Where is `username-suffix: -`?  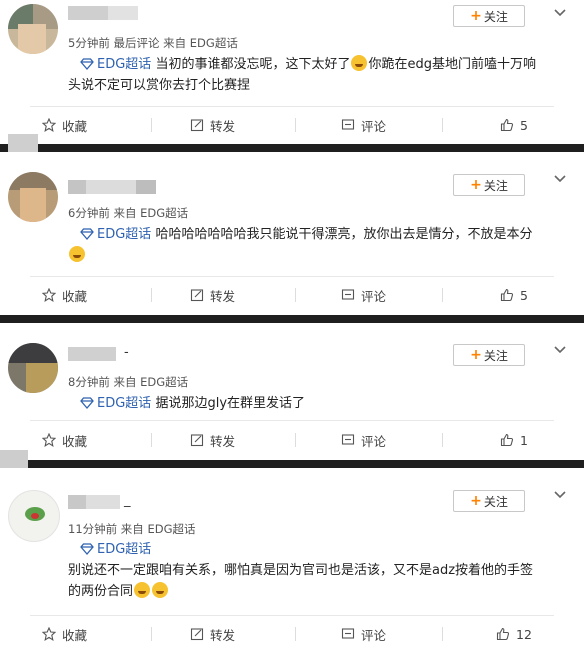
username-suffix: - is located at coordinates (126, 352).